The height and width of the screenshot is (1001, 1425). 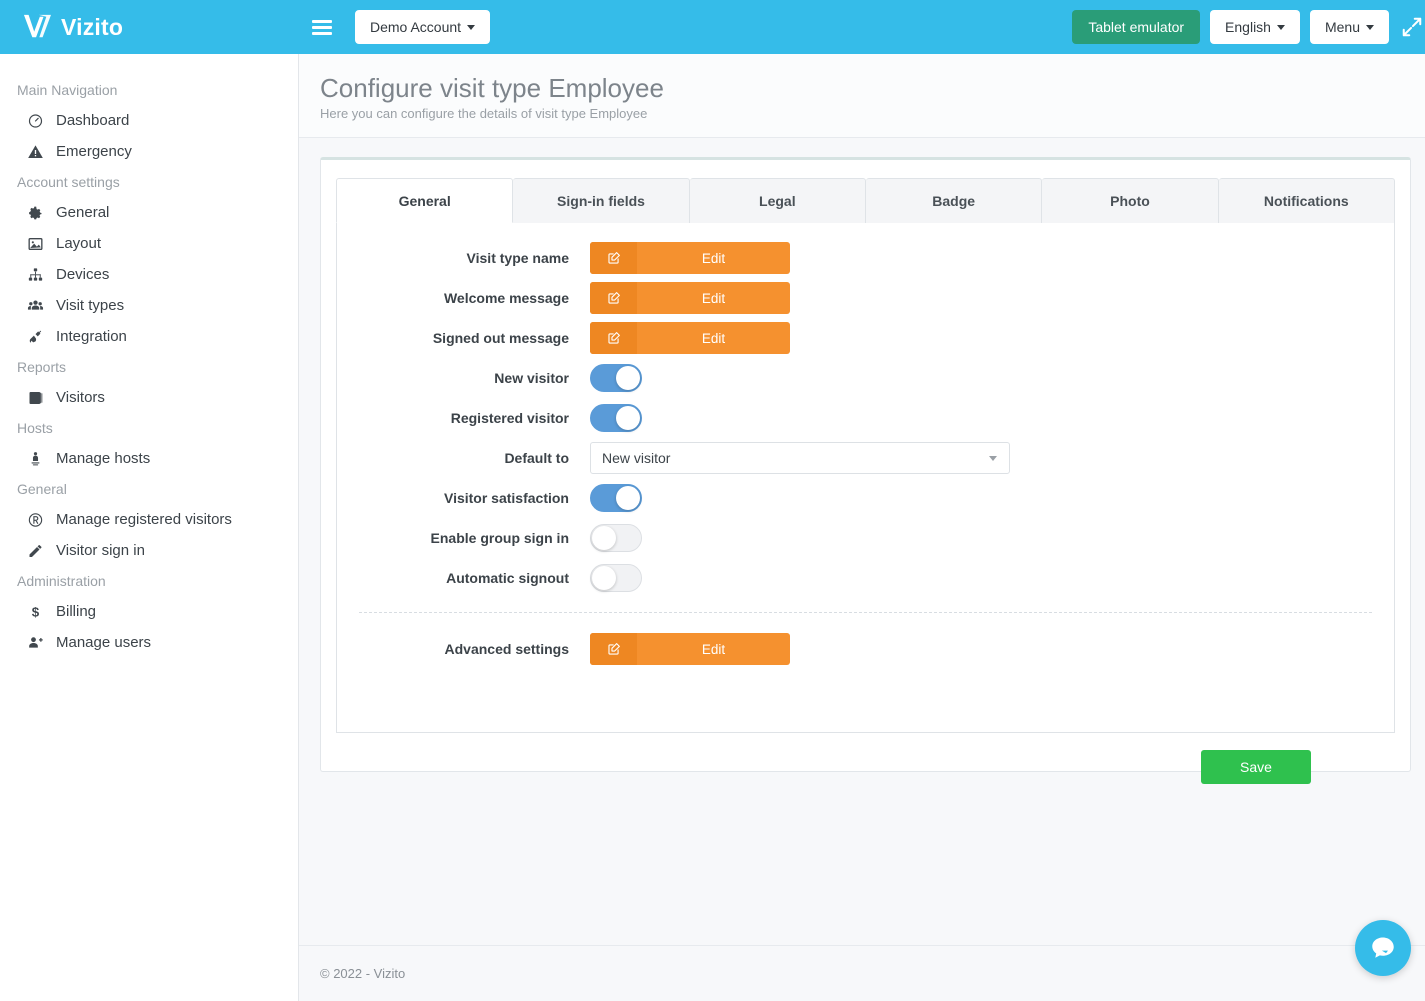 I want to click on select-default-to: New visitor, so click(x=800, y=458).